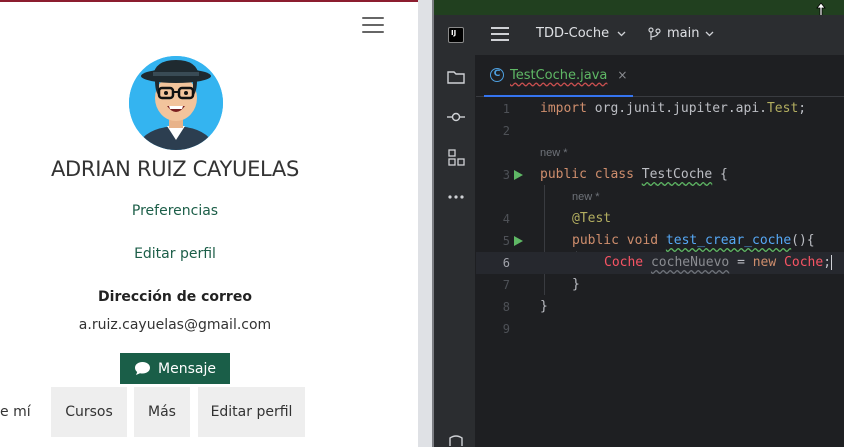  Describe the element at coordinates (718, 262) in the screenshot. I see `code-text: Coche cocheNuevo = new Coche;` at that location.